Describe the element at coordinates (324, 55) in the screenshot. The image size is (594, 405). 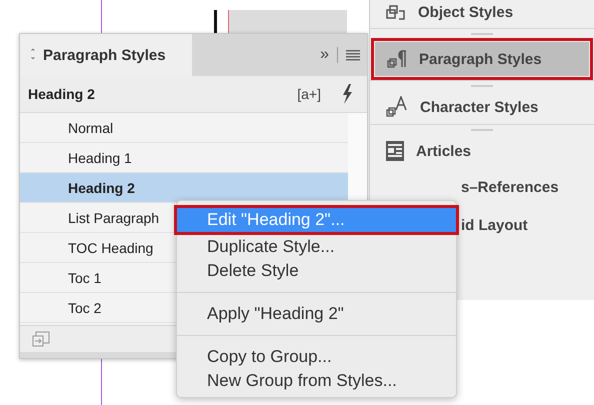
I see `expand-button: »` at that location.